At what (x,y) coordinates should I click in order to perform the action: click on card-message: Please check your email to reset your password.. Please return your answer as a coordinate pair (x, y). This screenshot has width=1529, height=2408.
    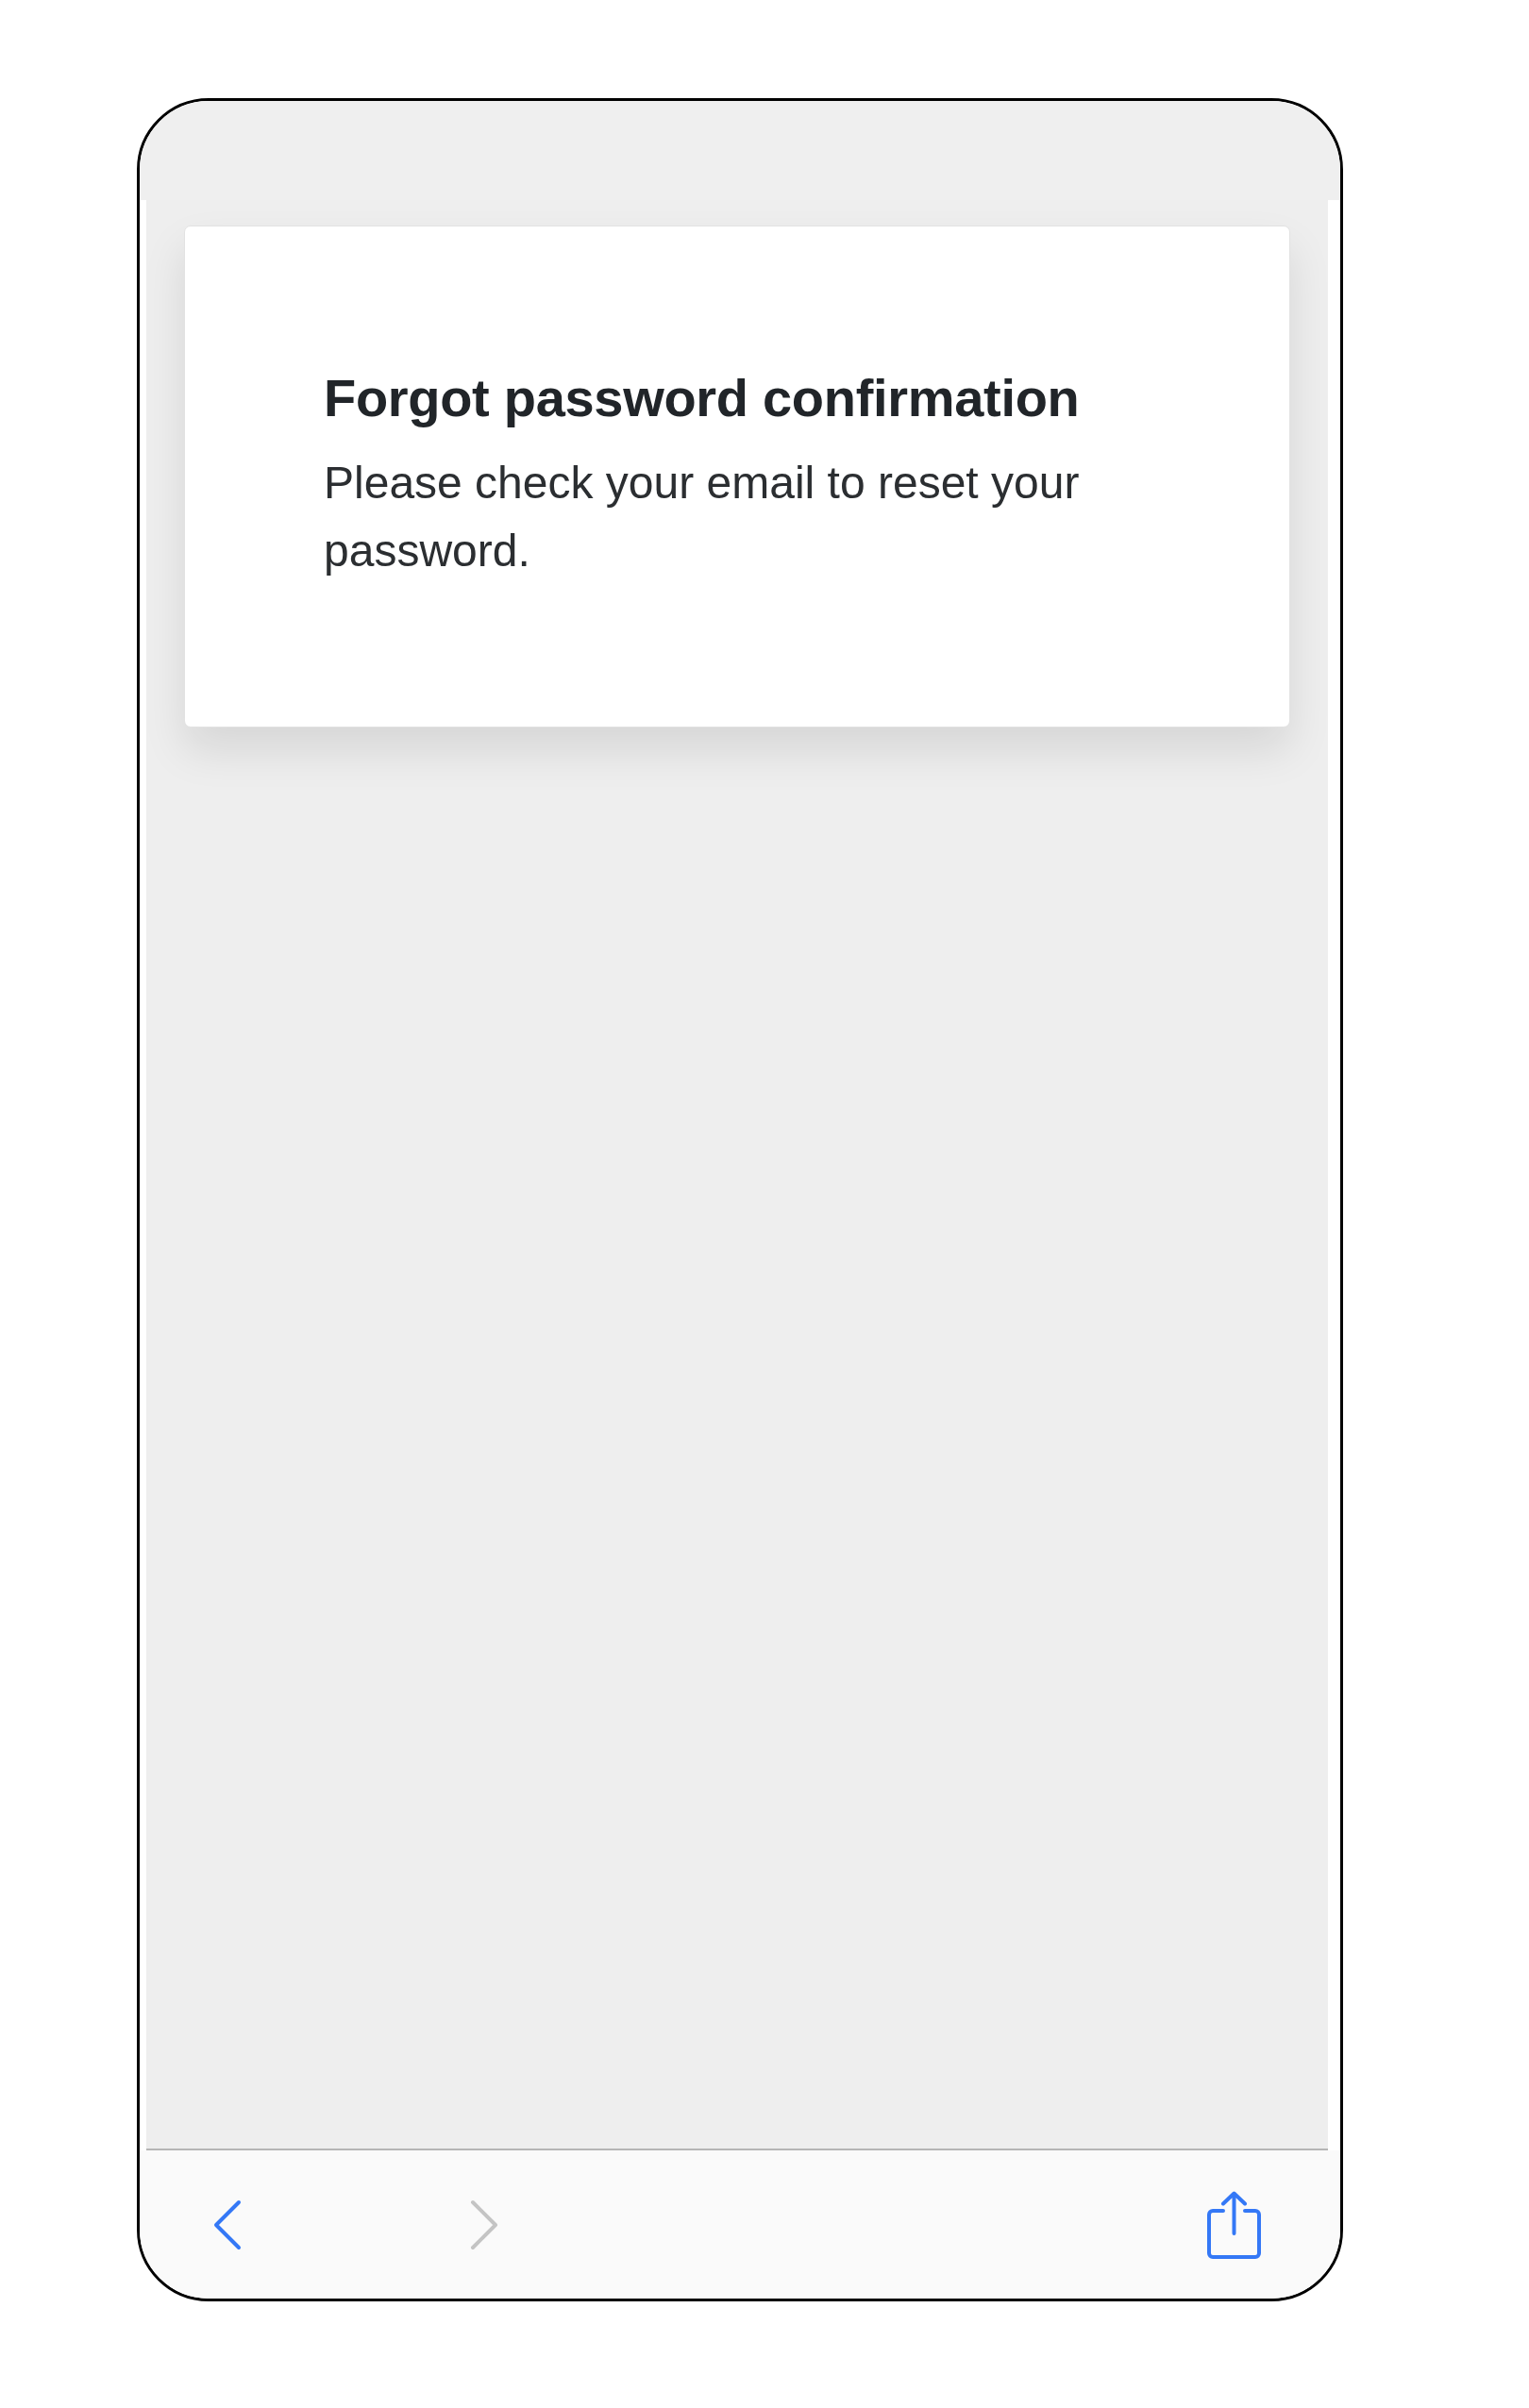
    Looking at the image, I should click on (702, 517).